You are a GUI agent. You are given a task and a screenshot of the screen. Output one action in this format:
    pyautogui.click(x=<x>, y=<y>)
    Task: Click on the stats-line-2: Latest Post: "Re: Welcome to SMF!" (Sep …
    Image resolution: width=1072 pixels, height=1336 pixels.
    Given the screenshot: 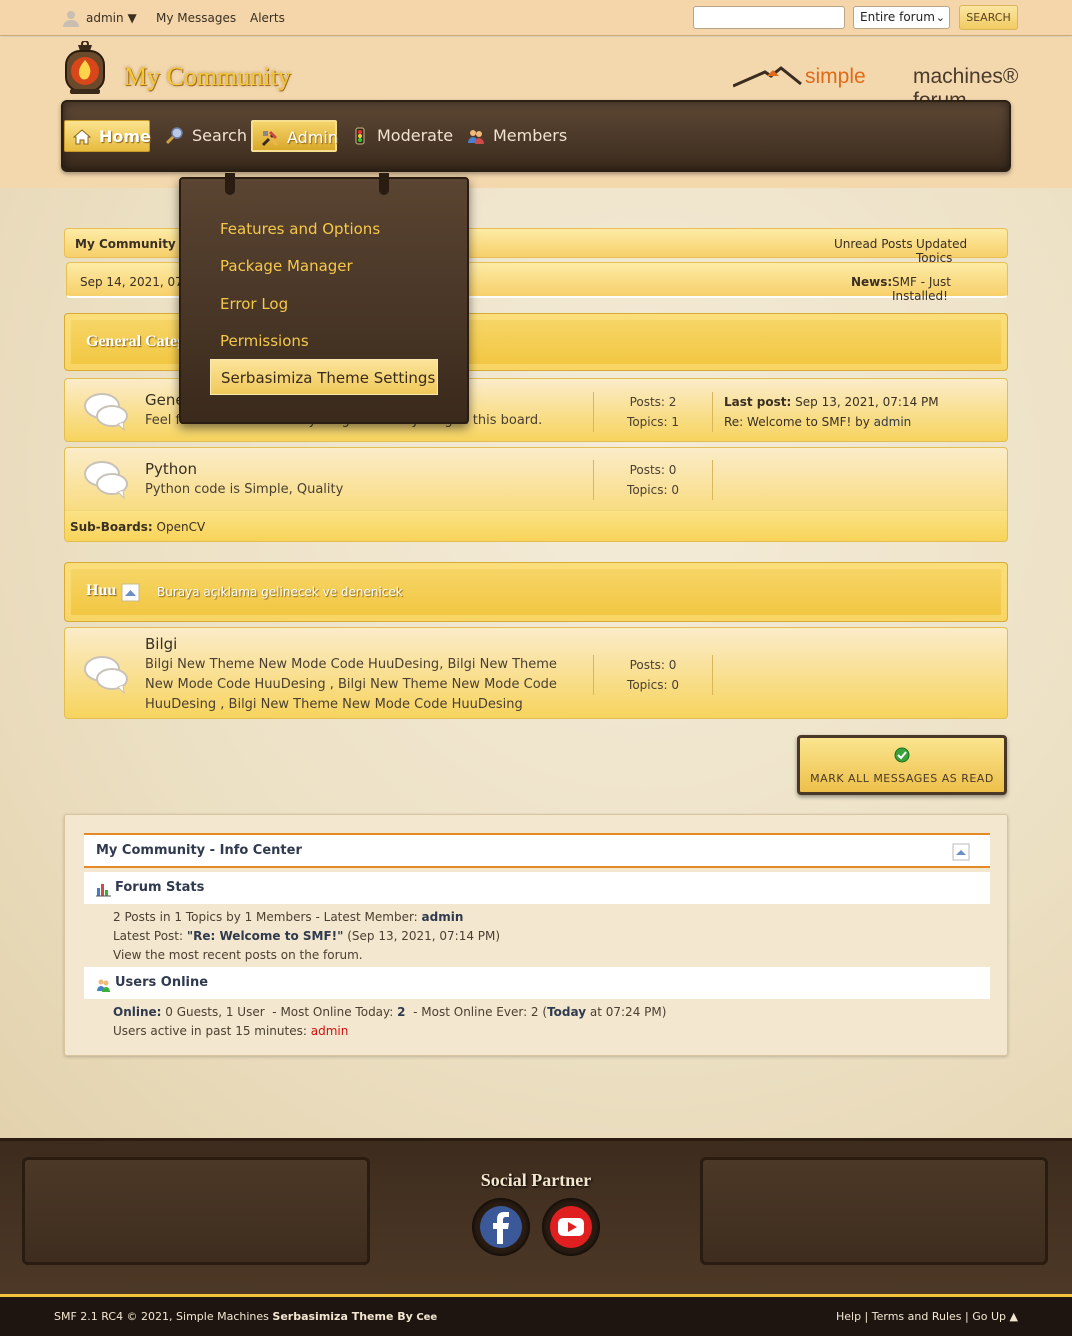 What is the action you would take?
    pyautogui.click(x=306, y=936)
    